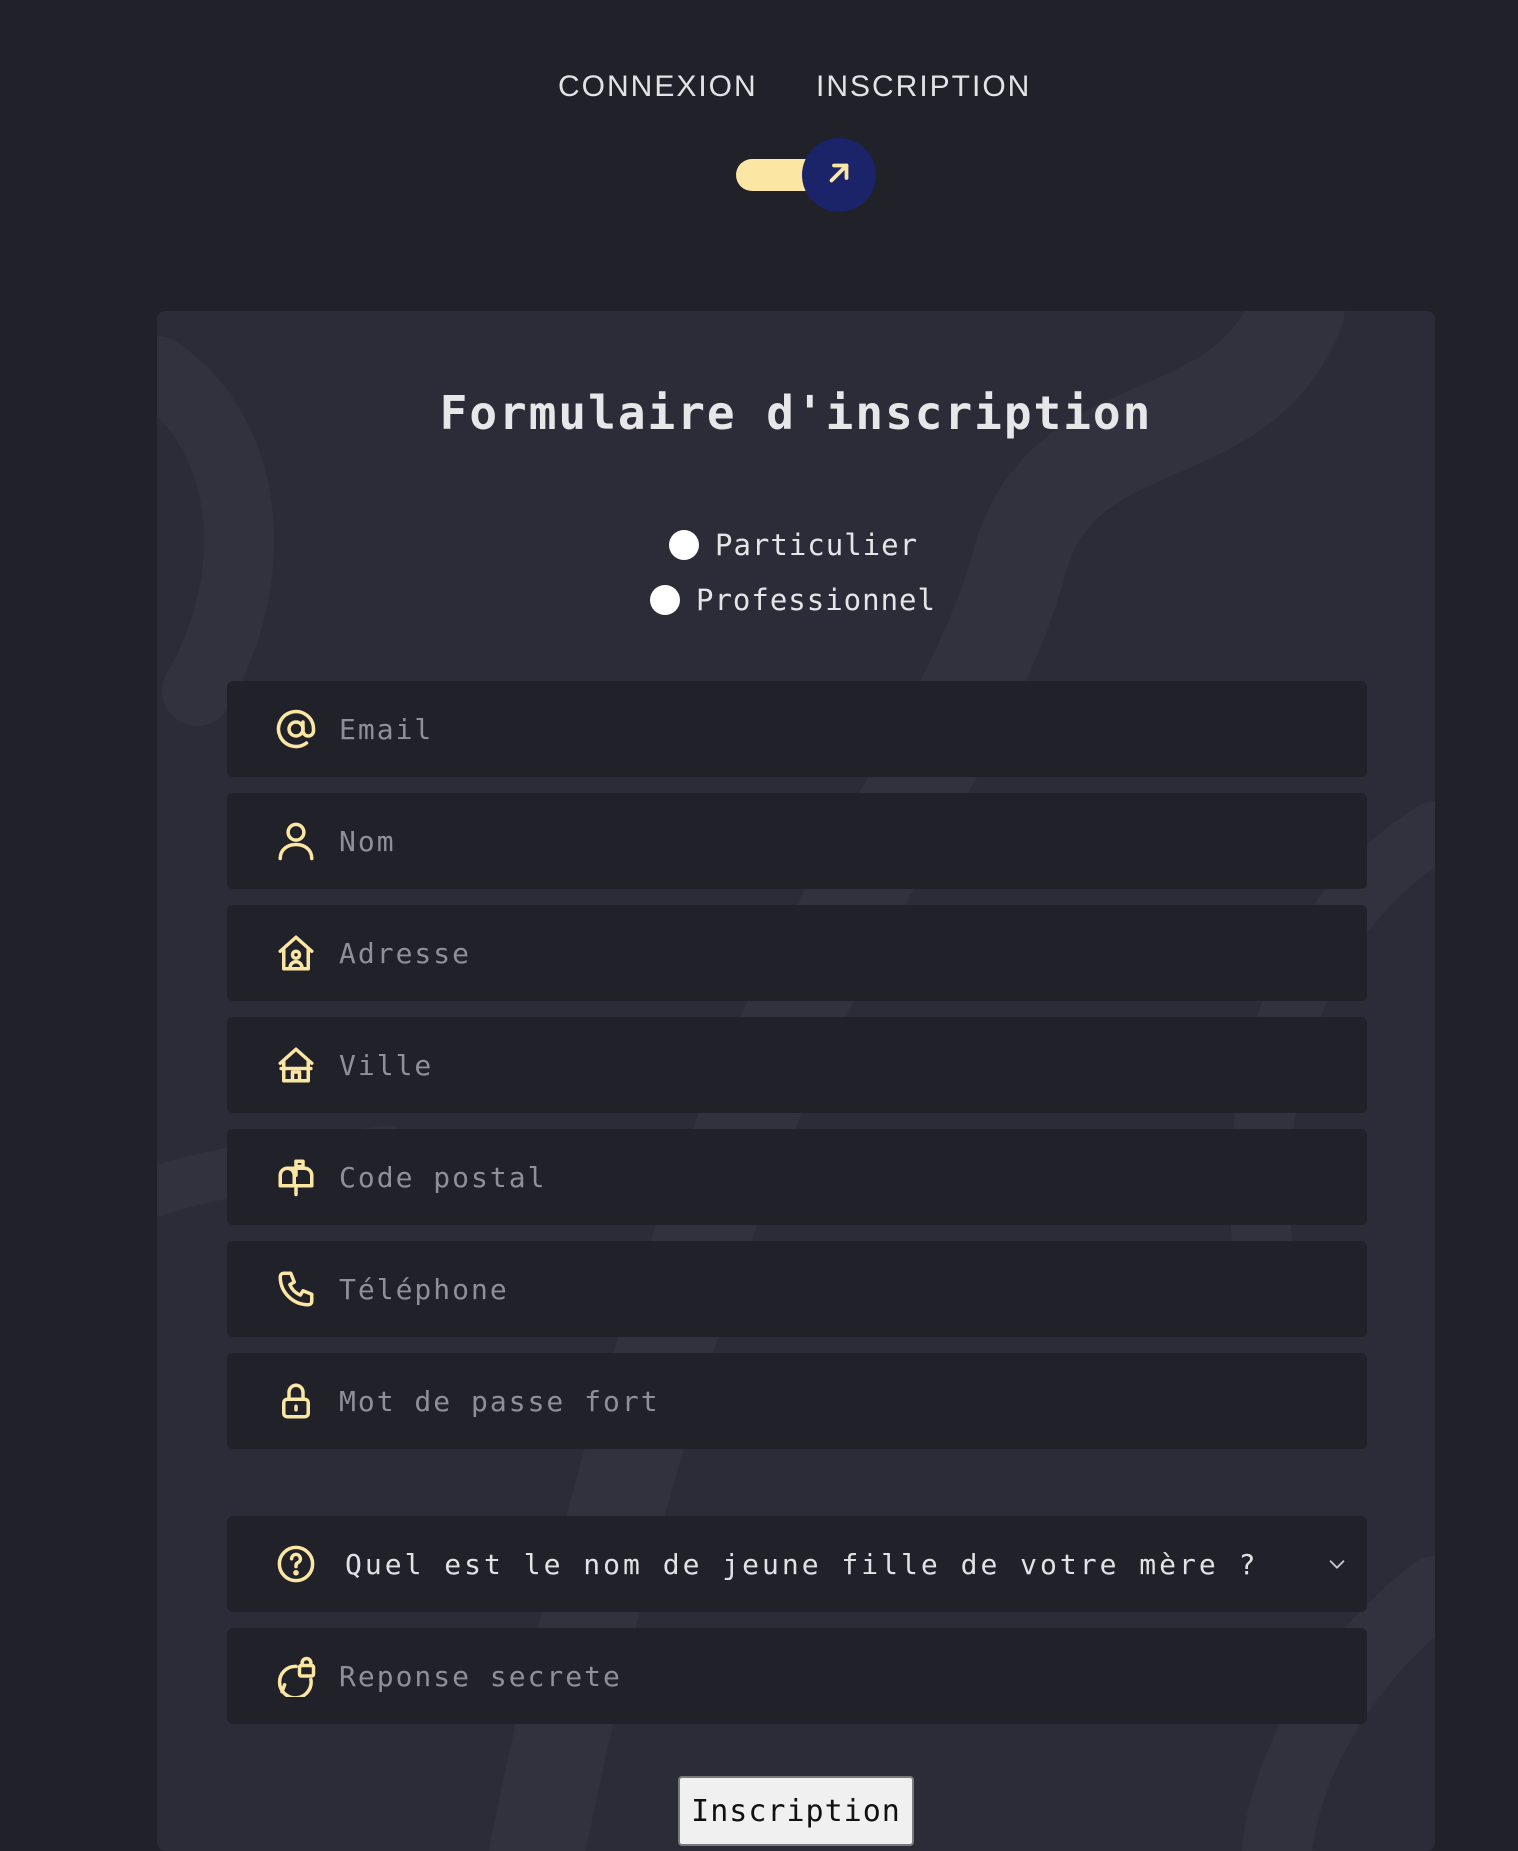 Image resolution: width=1518 pixels, height=1851 pixels. I want to click on arrow-up-right-icon, so click(839, 175).